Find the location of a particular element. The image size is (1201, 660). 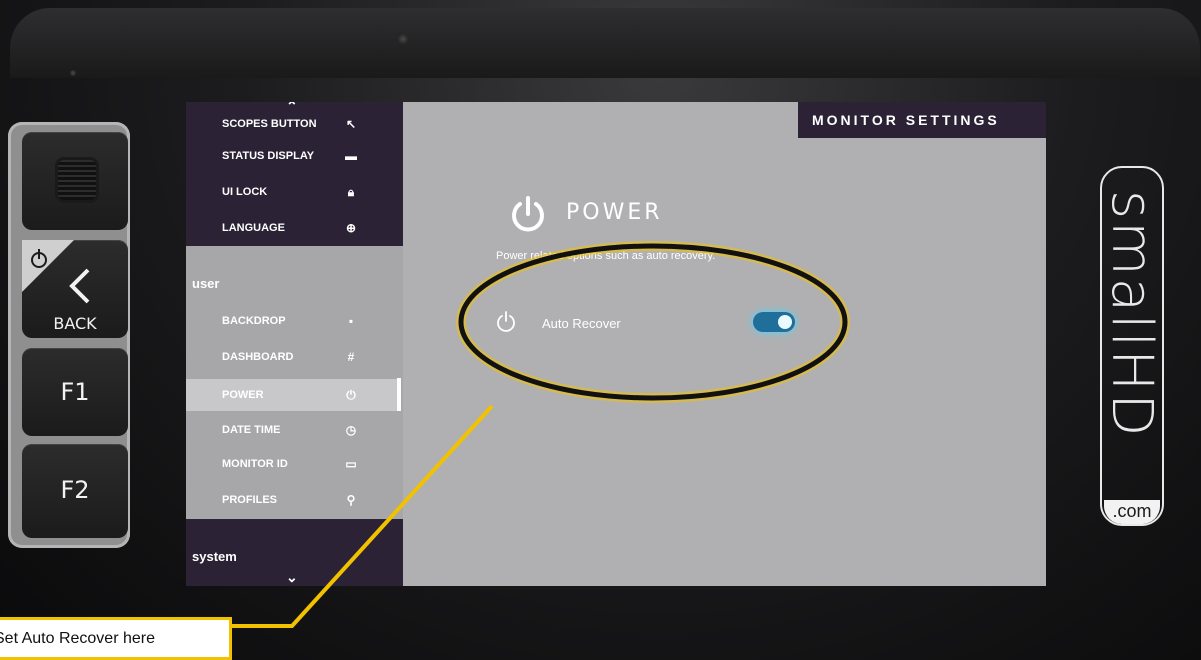

callout-text: Set Auto Recover here is located at coordinates (77, 638).